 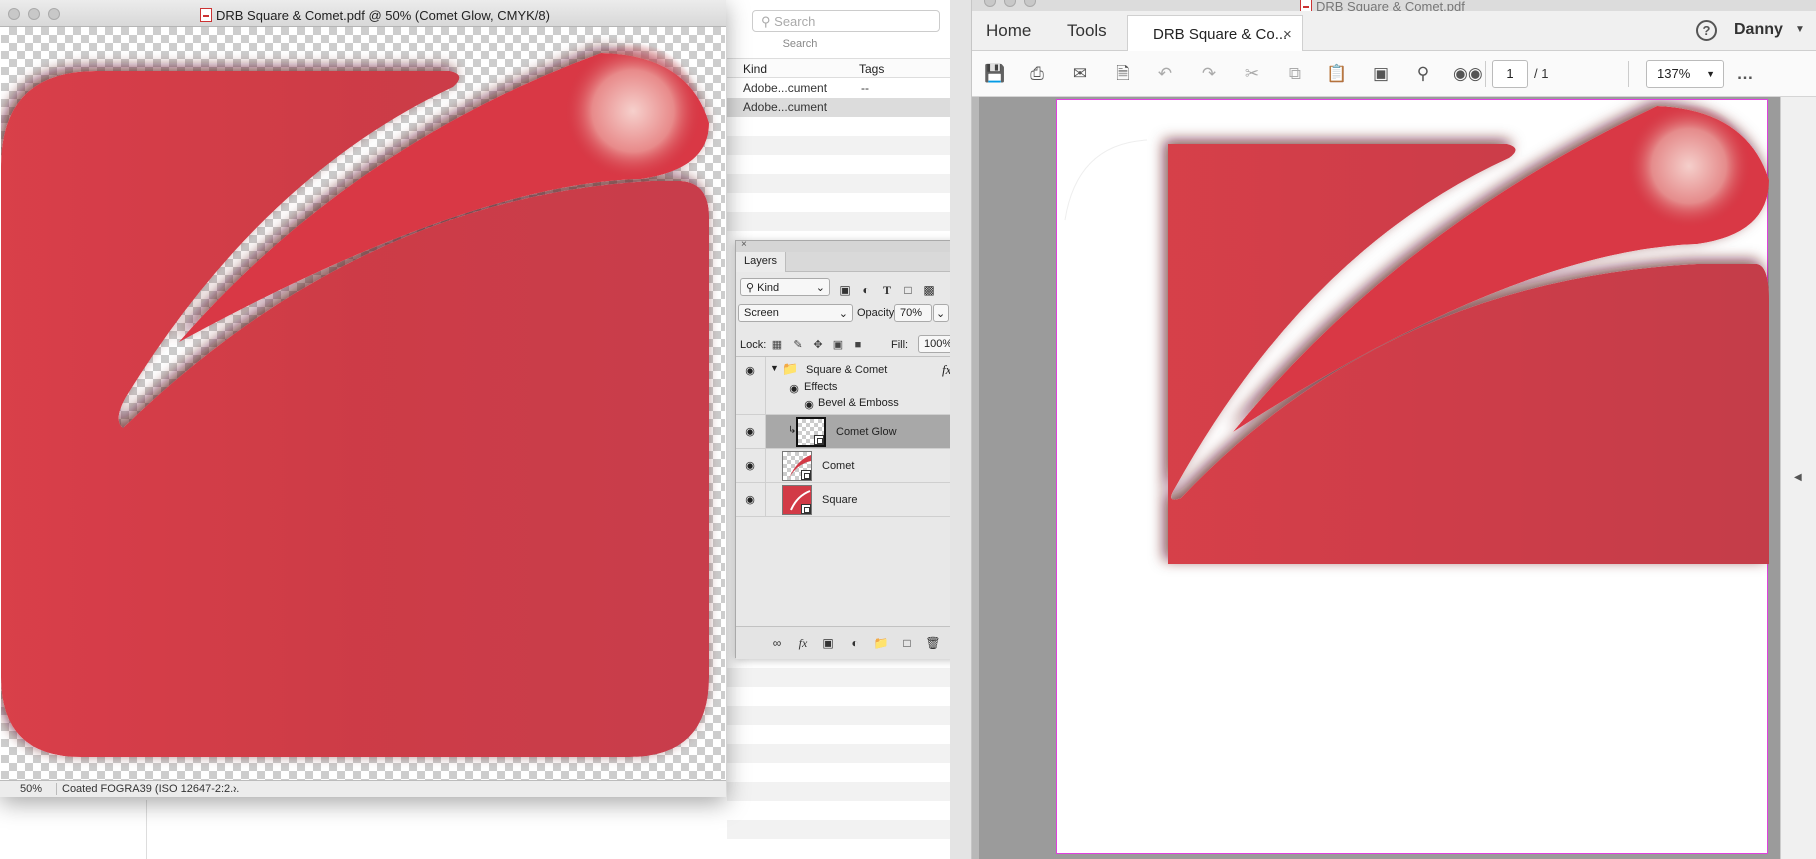 I want to click on tab-tools: Tools, so click(x=1087, y=31).